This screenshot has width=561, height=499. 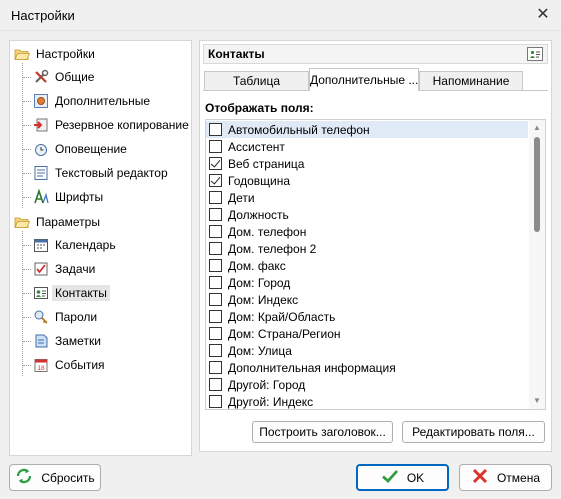 I want to click on field-label: Дом: Край/Область, so click(x=282, y=316).